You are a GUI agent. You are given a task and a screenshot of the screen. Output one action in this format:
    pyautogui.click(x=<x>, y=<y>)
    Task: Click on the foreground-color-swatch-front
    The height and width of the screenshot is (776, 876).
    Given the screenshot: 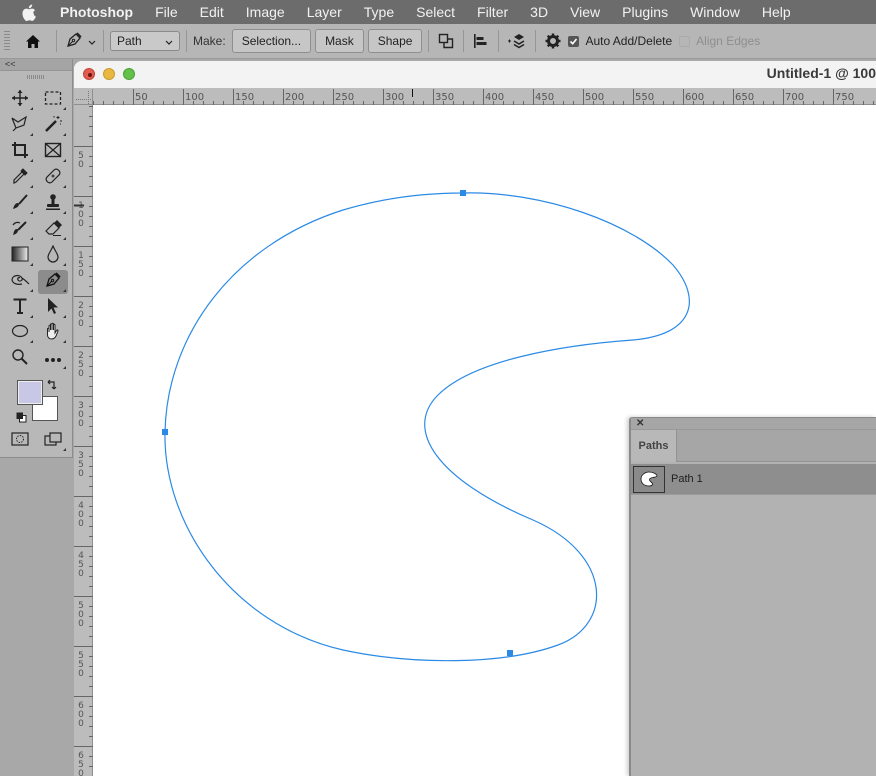 What is the action you would take?
    pyautogui.click(x=30, y=392)
    